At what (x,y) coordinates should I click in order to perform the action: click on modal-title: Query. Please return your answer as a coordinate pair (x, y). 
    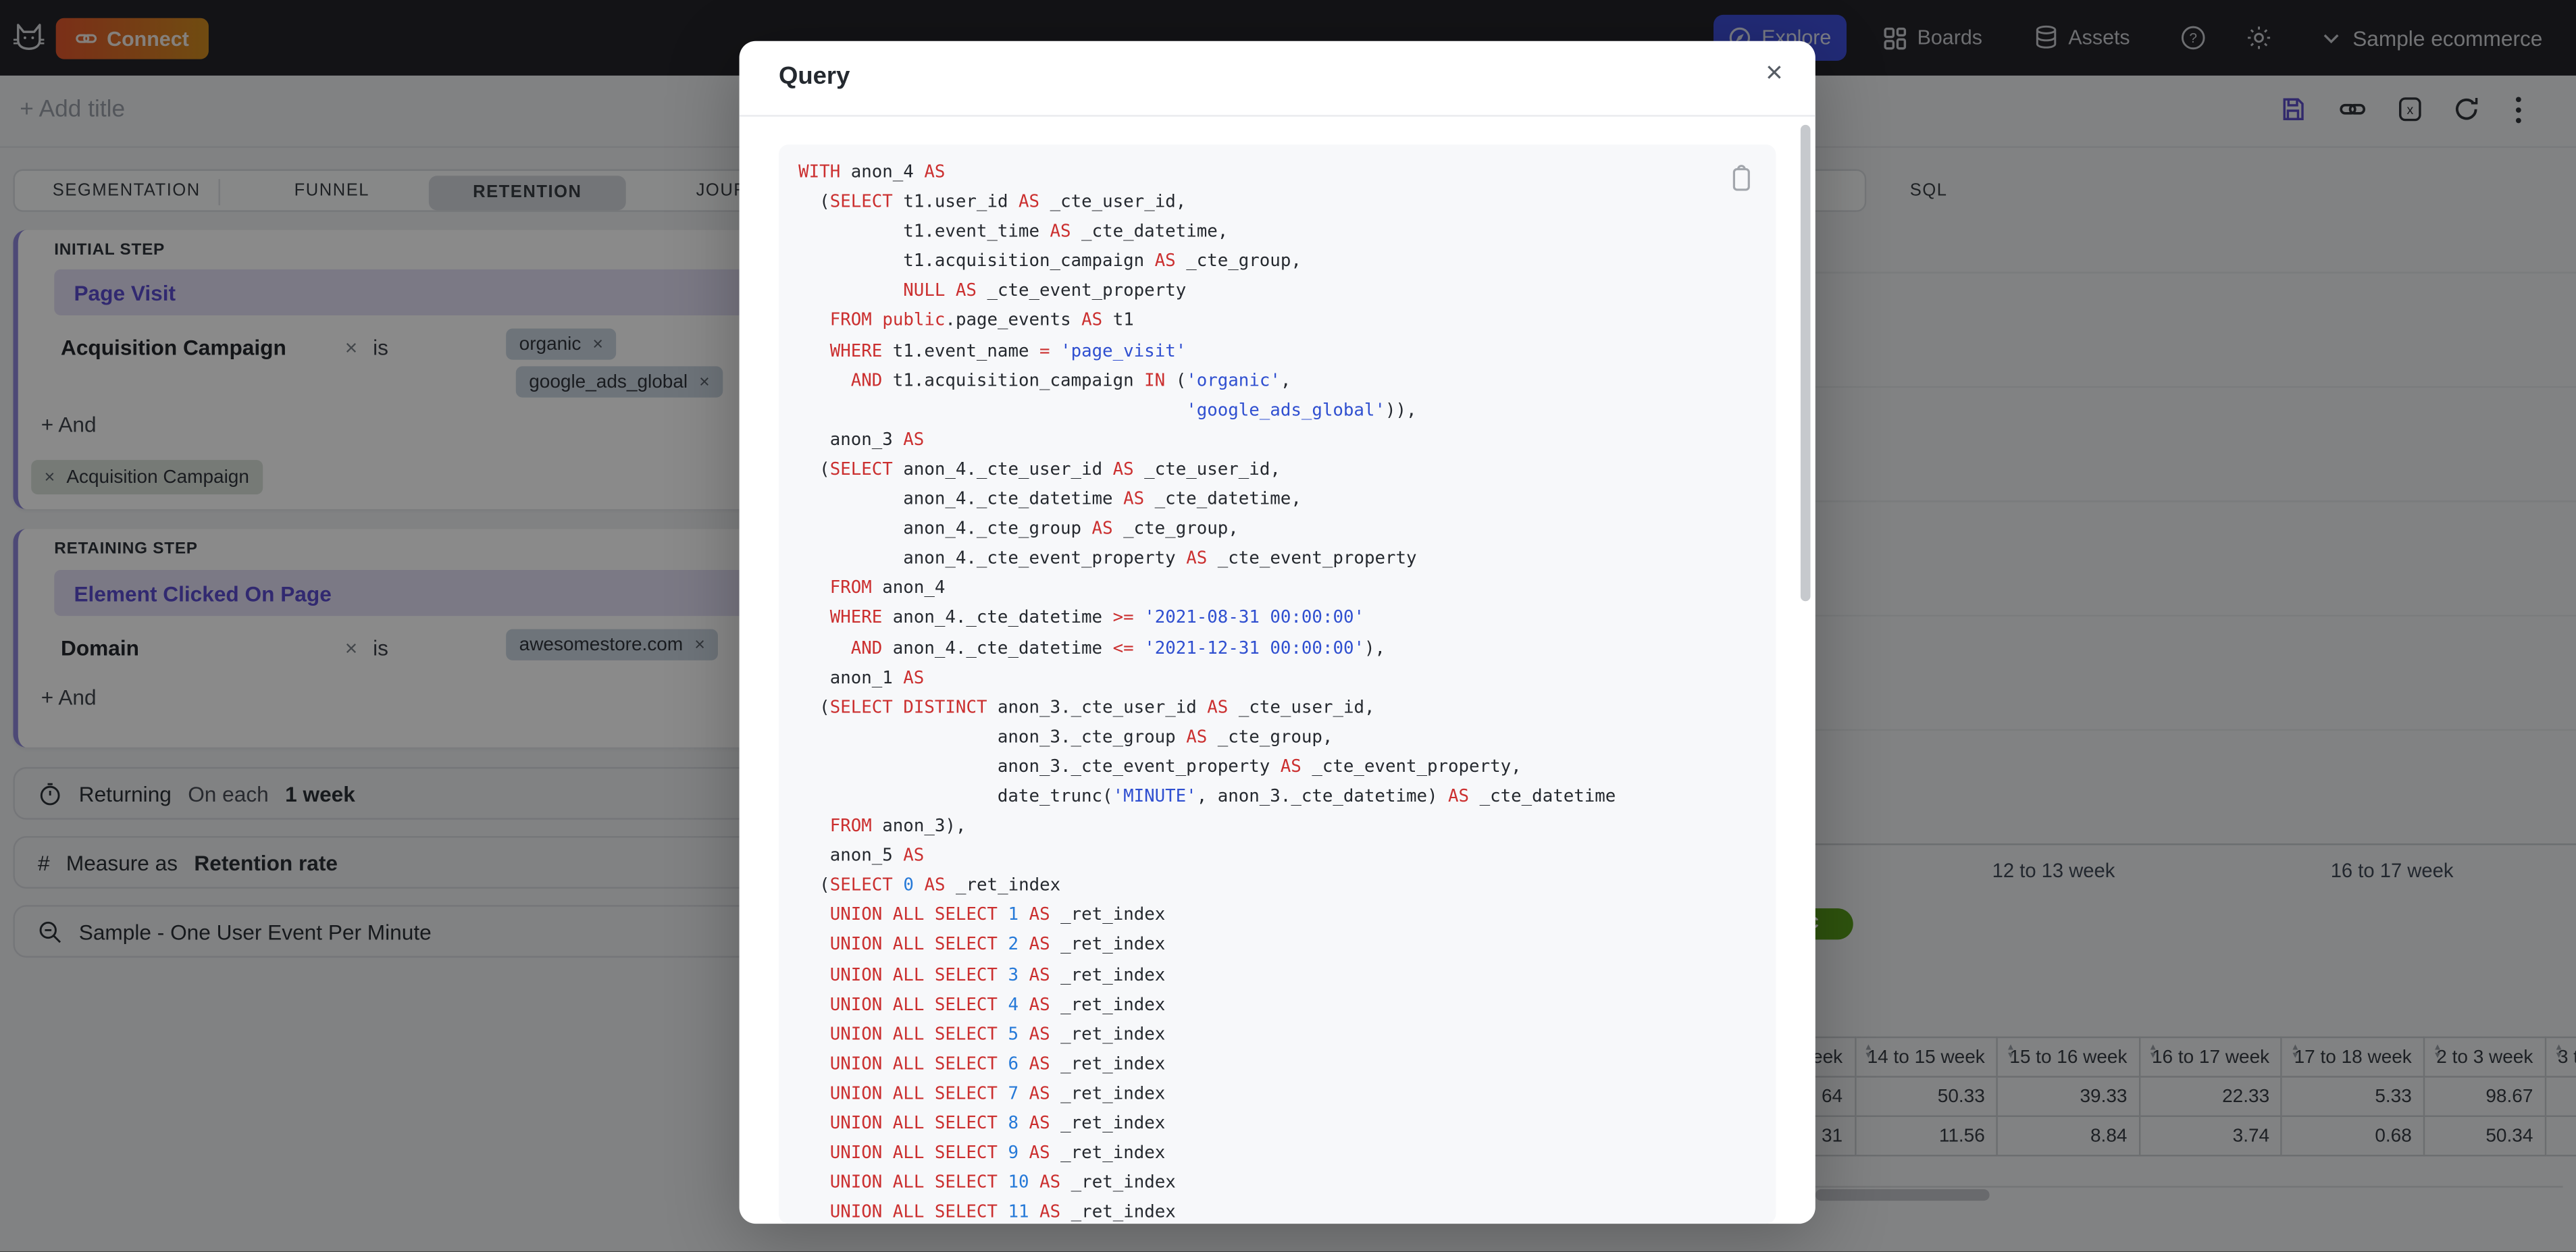
    Looking at the image, I should click on (814, 76).